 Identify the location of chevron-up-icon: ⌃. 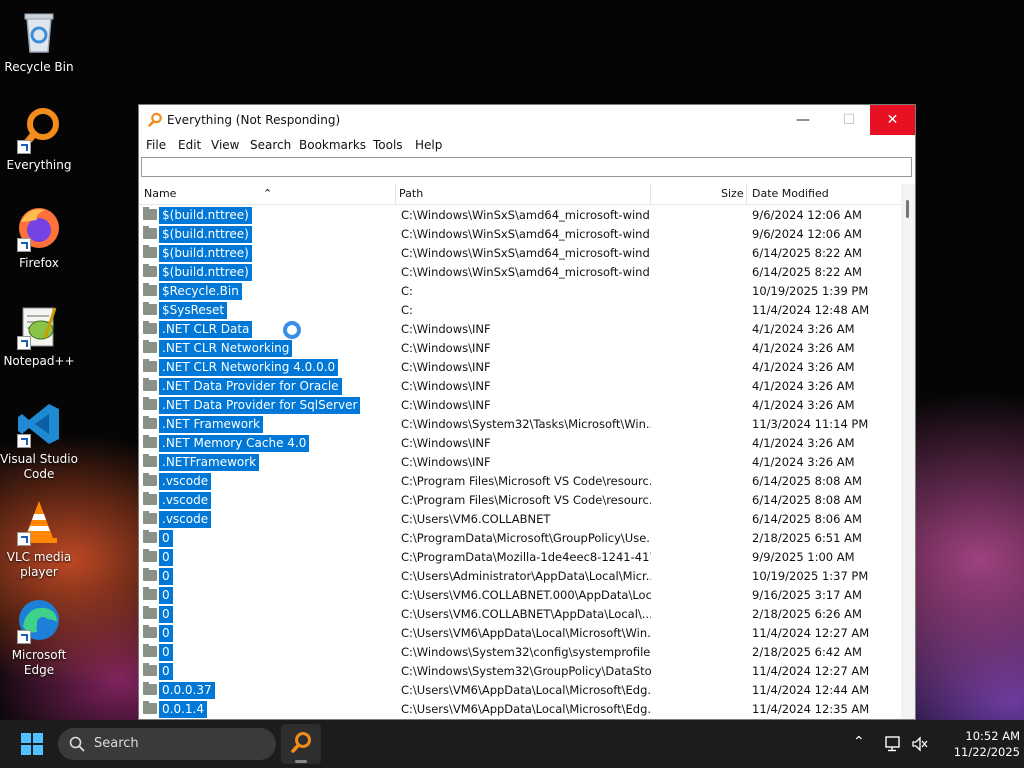
(859, 742).